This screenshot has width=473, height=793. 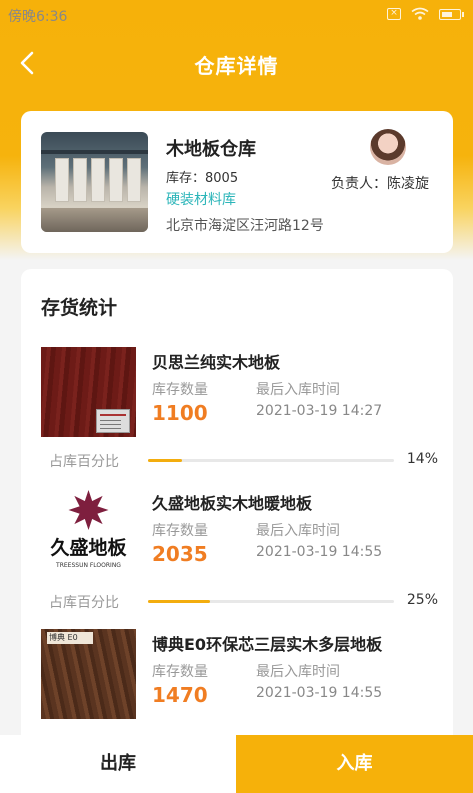 I want to click on last-inbound-time: 2021-03-19 14:27, so click(x=319, y=411).